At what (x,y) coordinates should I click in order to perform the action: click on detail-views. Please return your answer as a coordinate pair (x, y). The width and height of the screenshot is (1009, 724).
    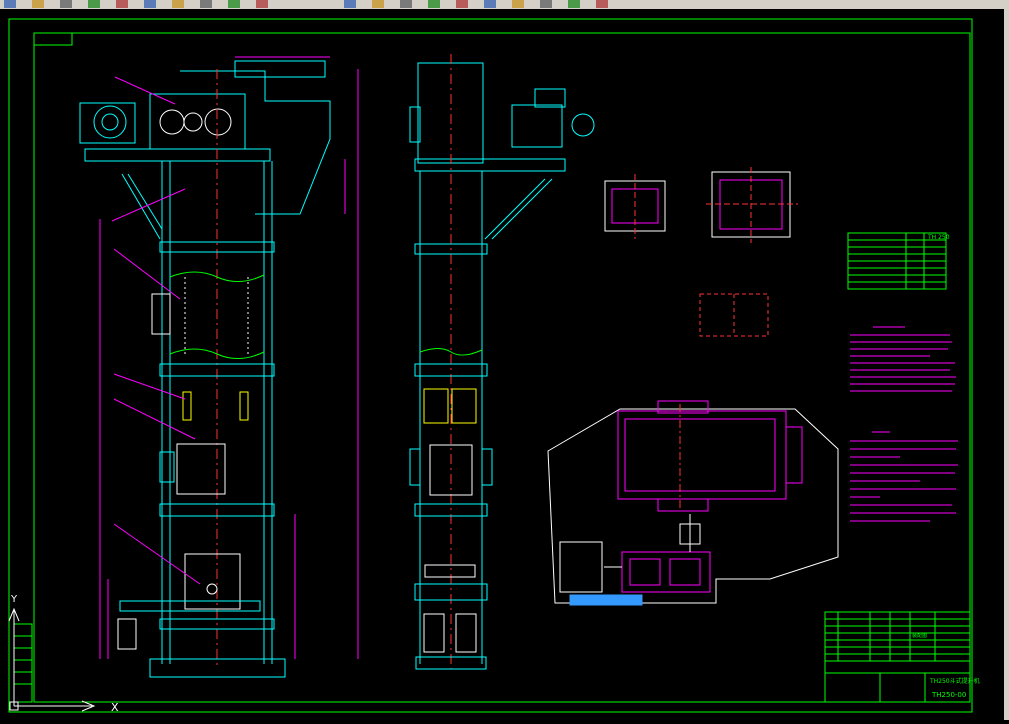
    Looking at the image, I should click on (701, 252).